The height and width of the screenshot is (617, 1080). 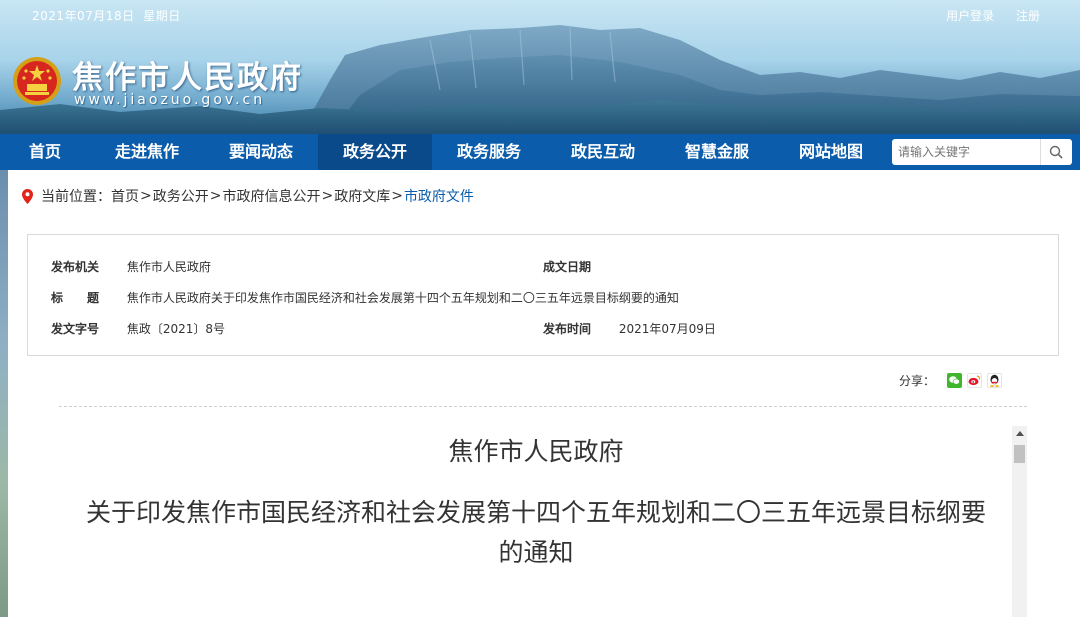 What do you see at coordinates (147, 152) in the screenshot?
I see `nav-item-explore: 走进焦作` at bounding box center [147, 152].